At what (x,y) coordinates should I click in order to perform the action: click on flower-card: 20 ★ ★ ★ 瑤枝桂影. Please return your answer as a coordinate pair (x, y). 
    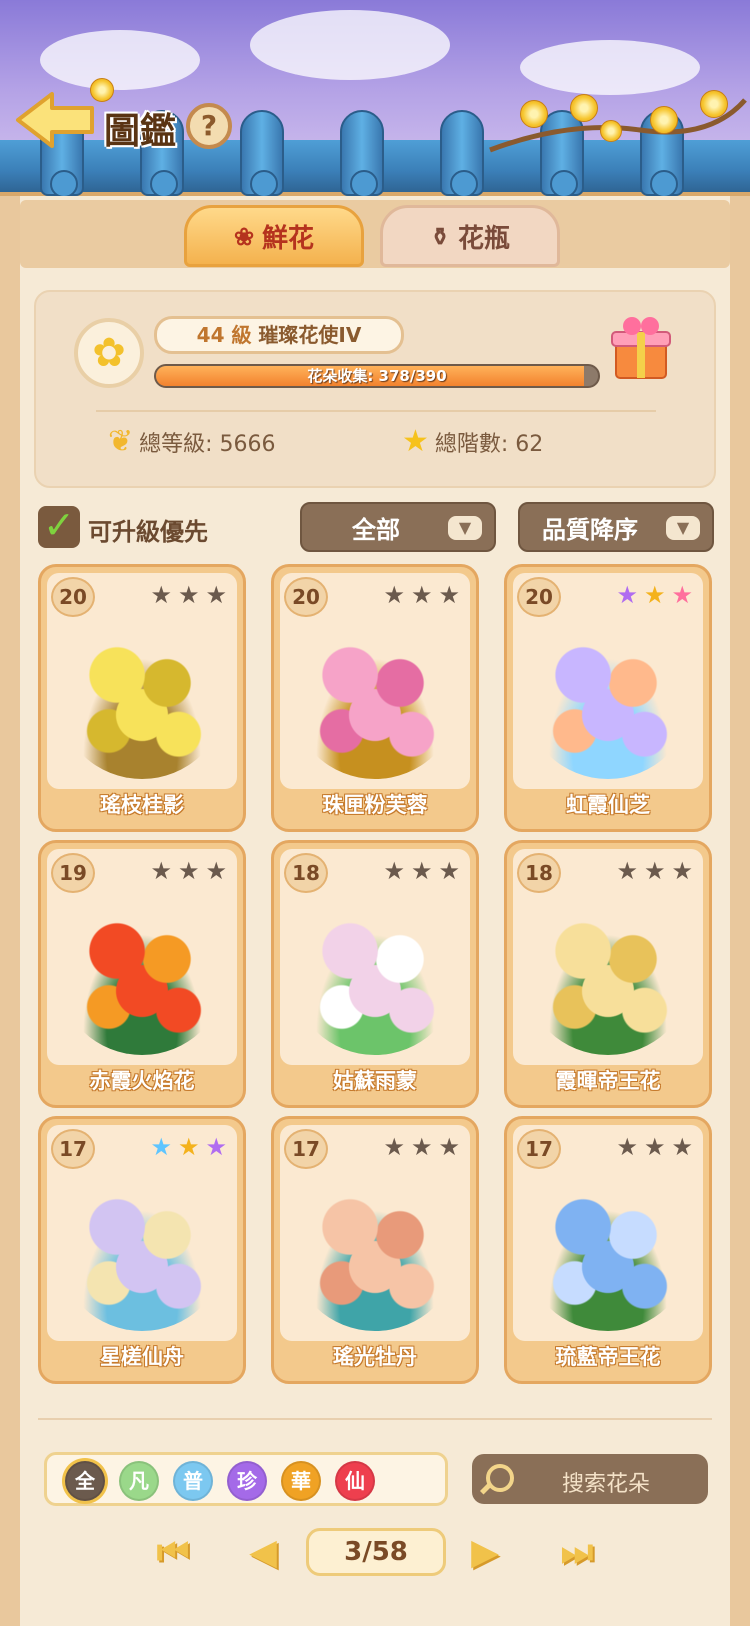
    Looking at the image, I should click on (142, 698).